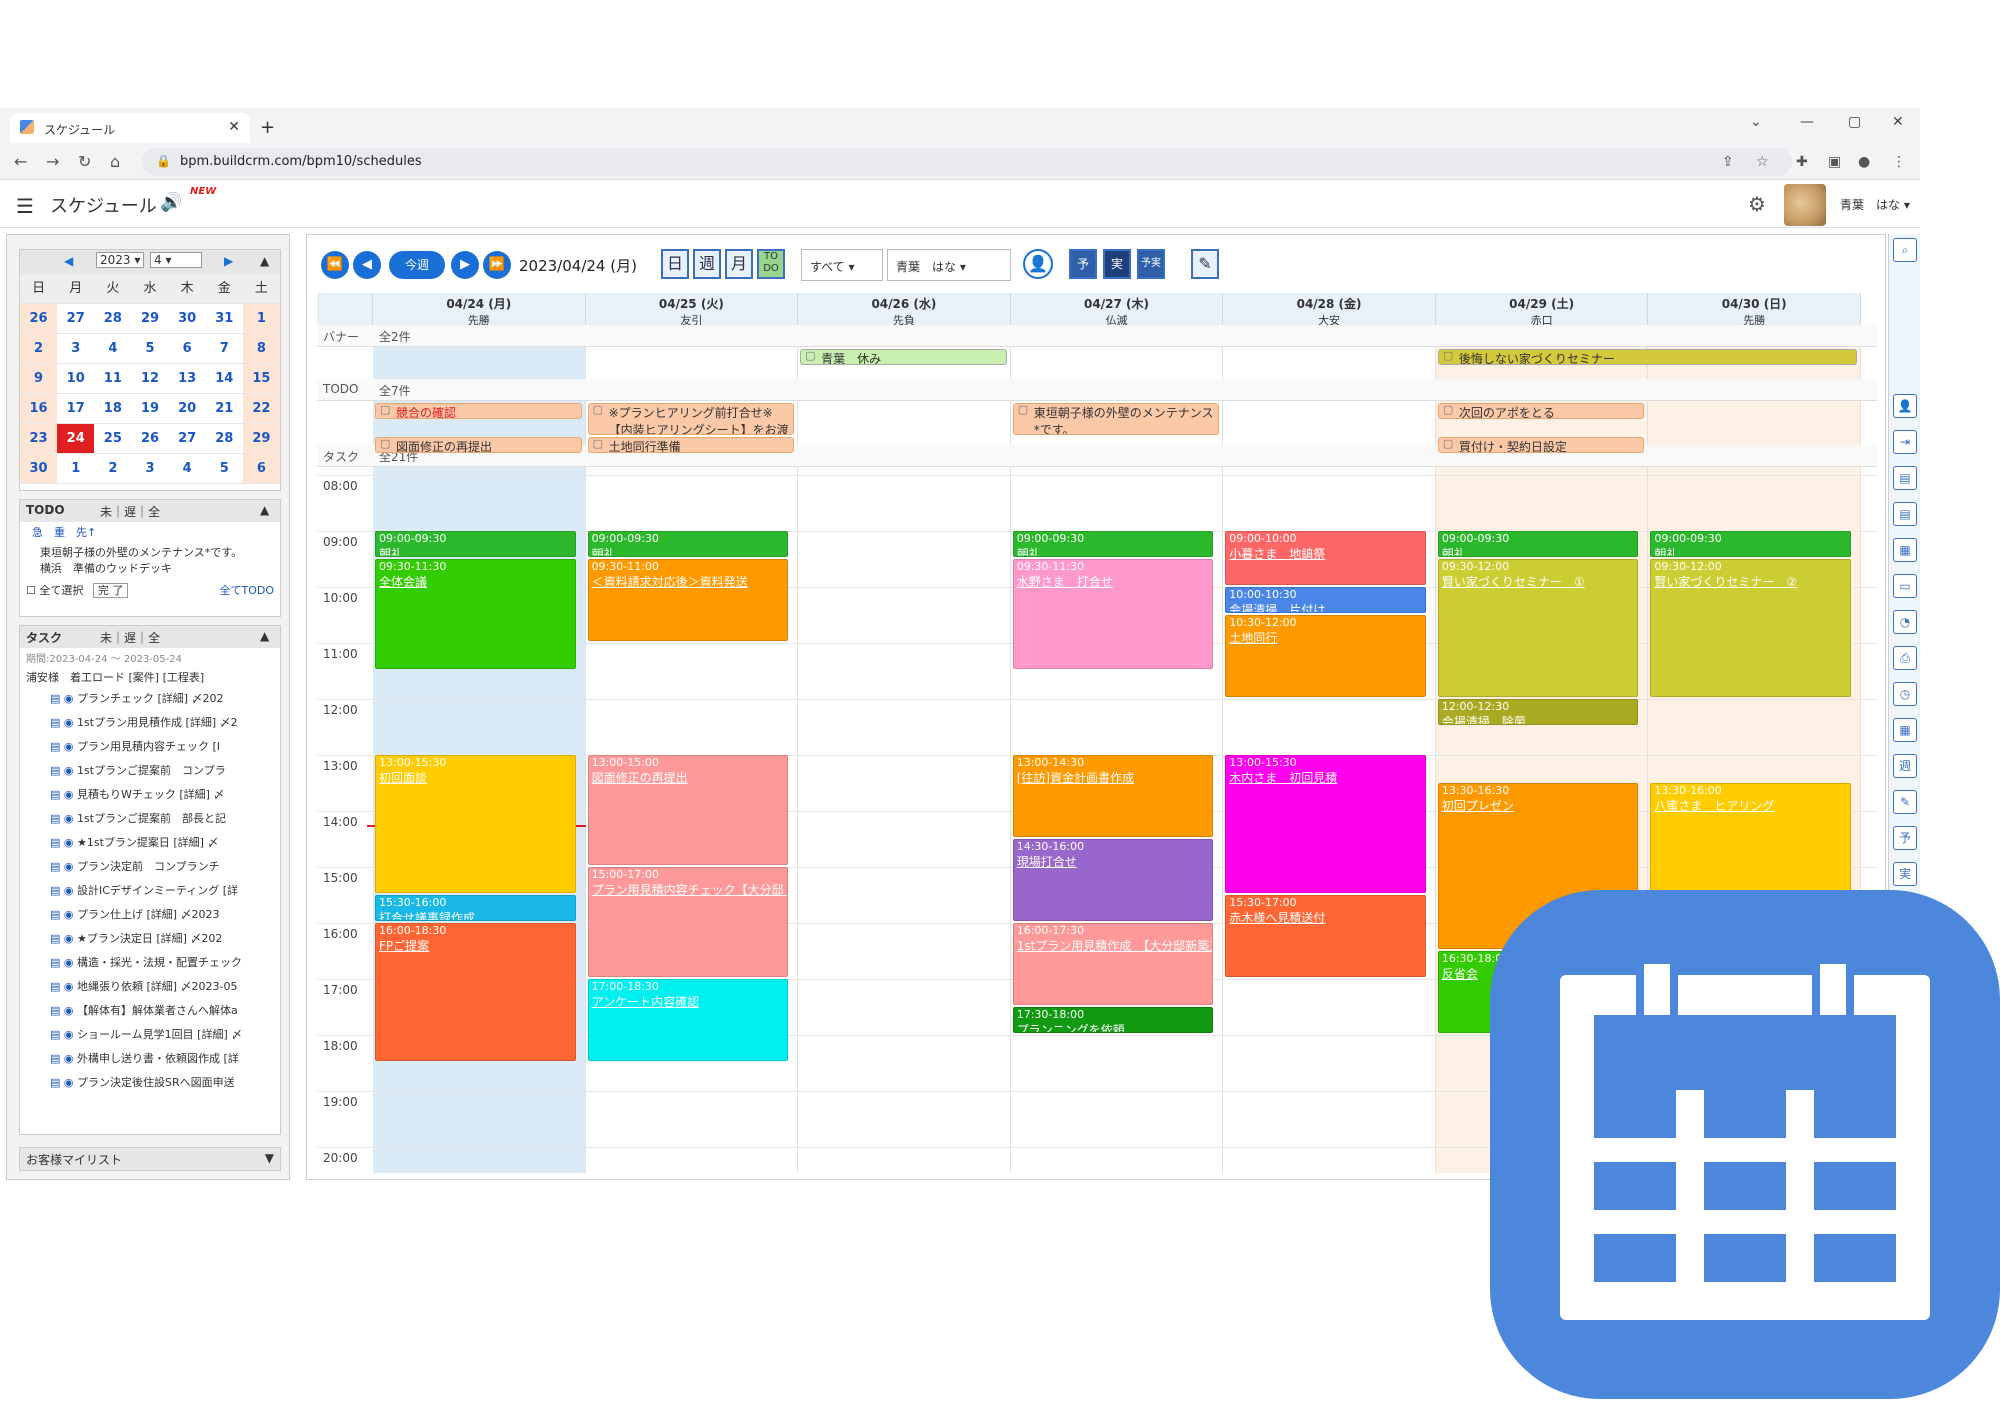  What do you see at coordinates (1113, 614) in the screenshot?
I see `event-block: 09:30-11:30 水野さま 打合せ` at bounding box center [1113, 614].